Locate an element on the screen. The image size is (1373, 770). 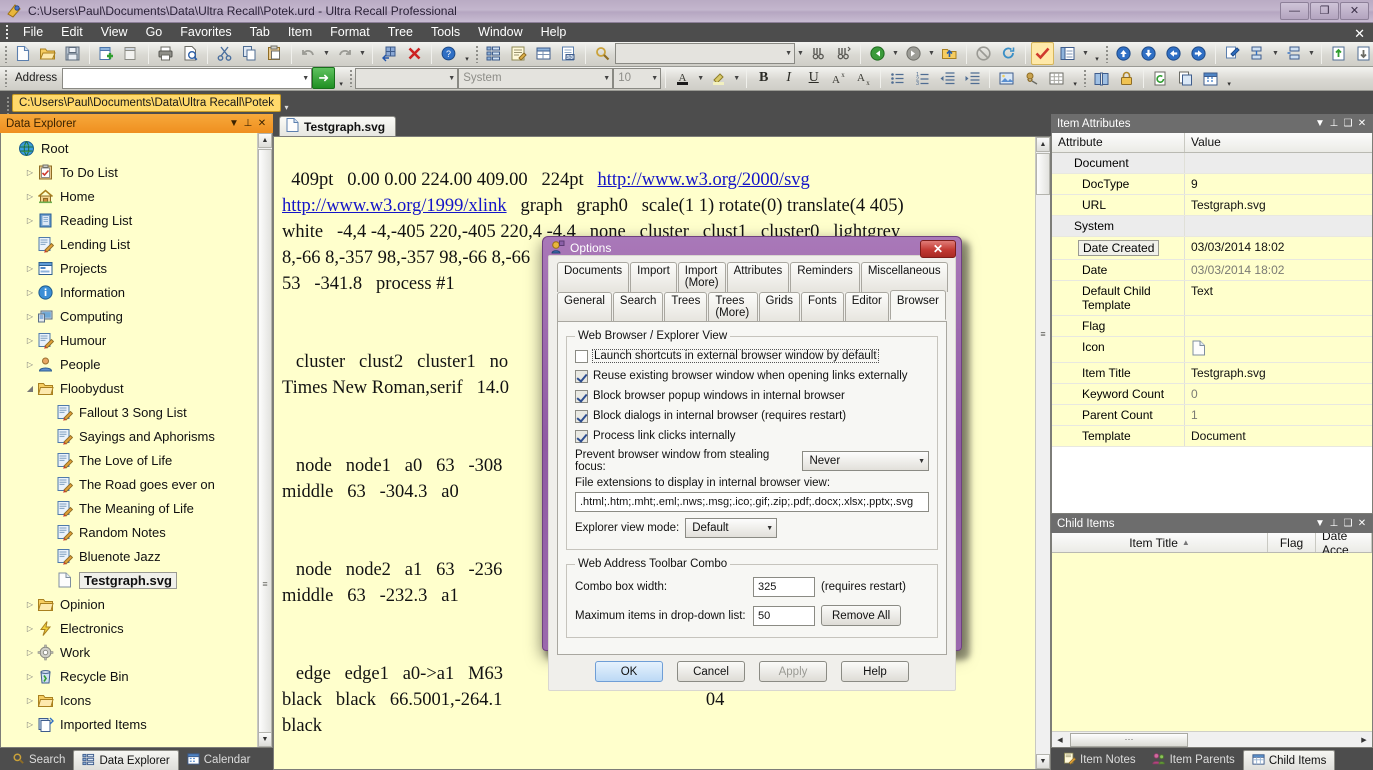
tree-item-people: ▷ People is located at coordinates (129, 364).